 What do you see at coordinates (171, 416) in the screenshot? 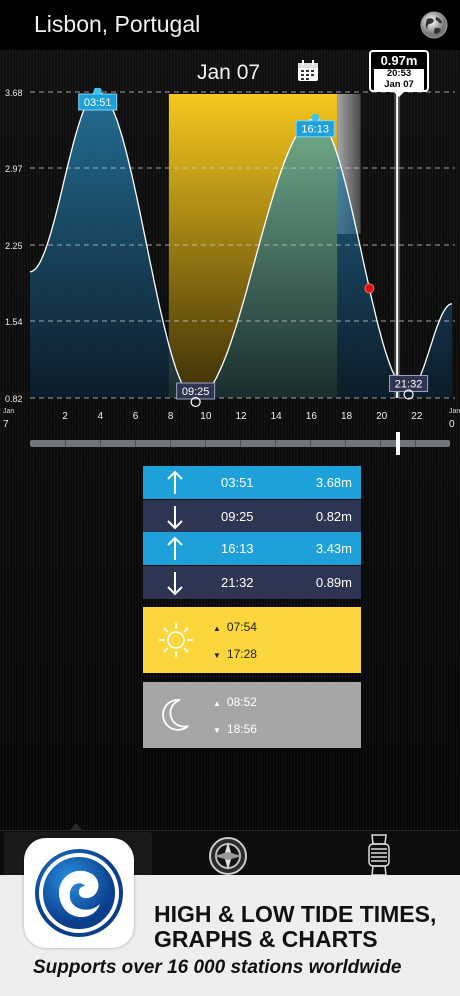
I see `x-tick-label: 8` at bounding box center [171, 416].